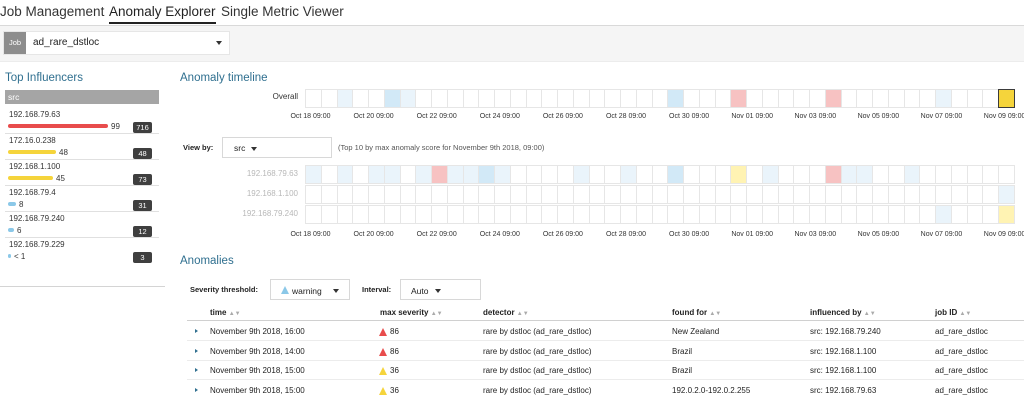  What do you see at coordinates (225, 312) in the screenshot?
I see `column-header-time: time ▲▼` at bounding box center [225, 312].